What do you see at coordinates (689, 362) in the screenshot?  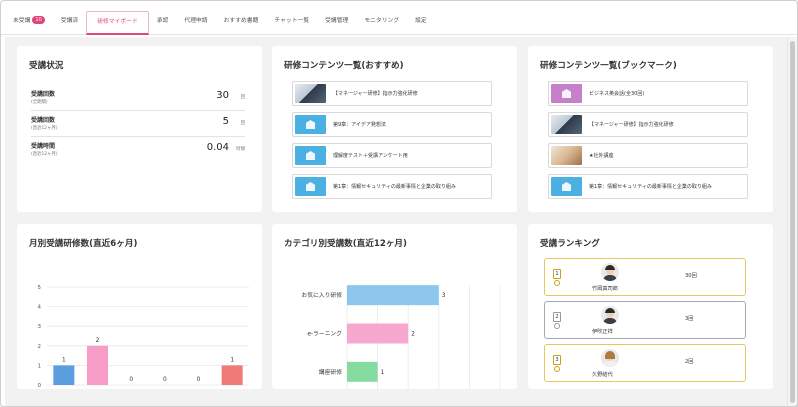 I see `ranking-count: 2回` at bounding box center [689, 362].